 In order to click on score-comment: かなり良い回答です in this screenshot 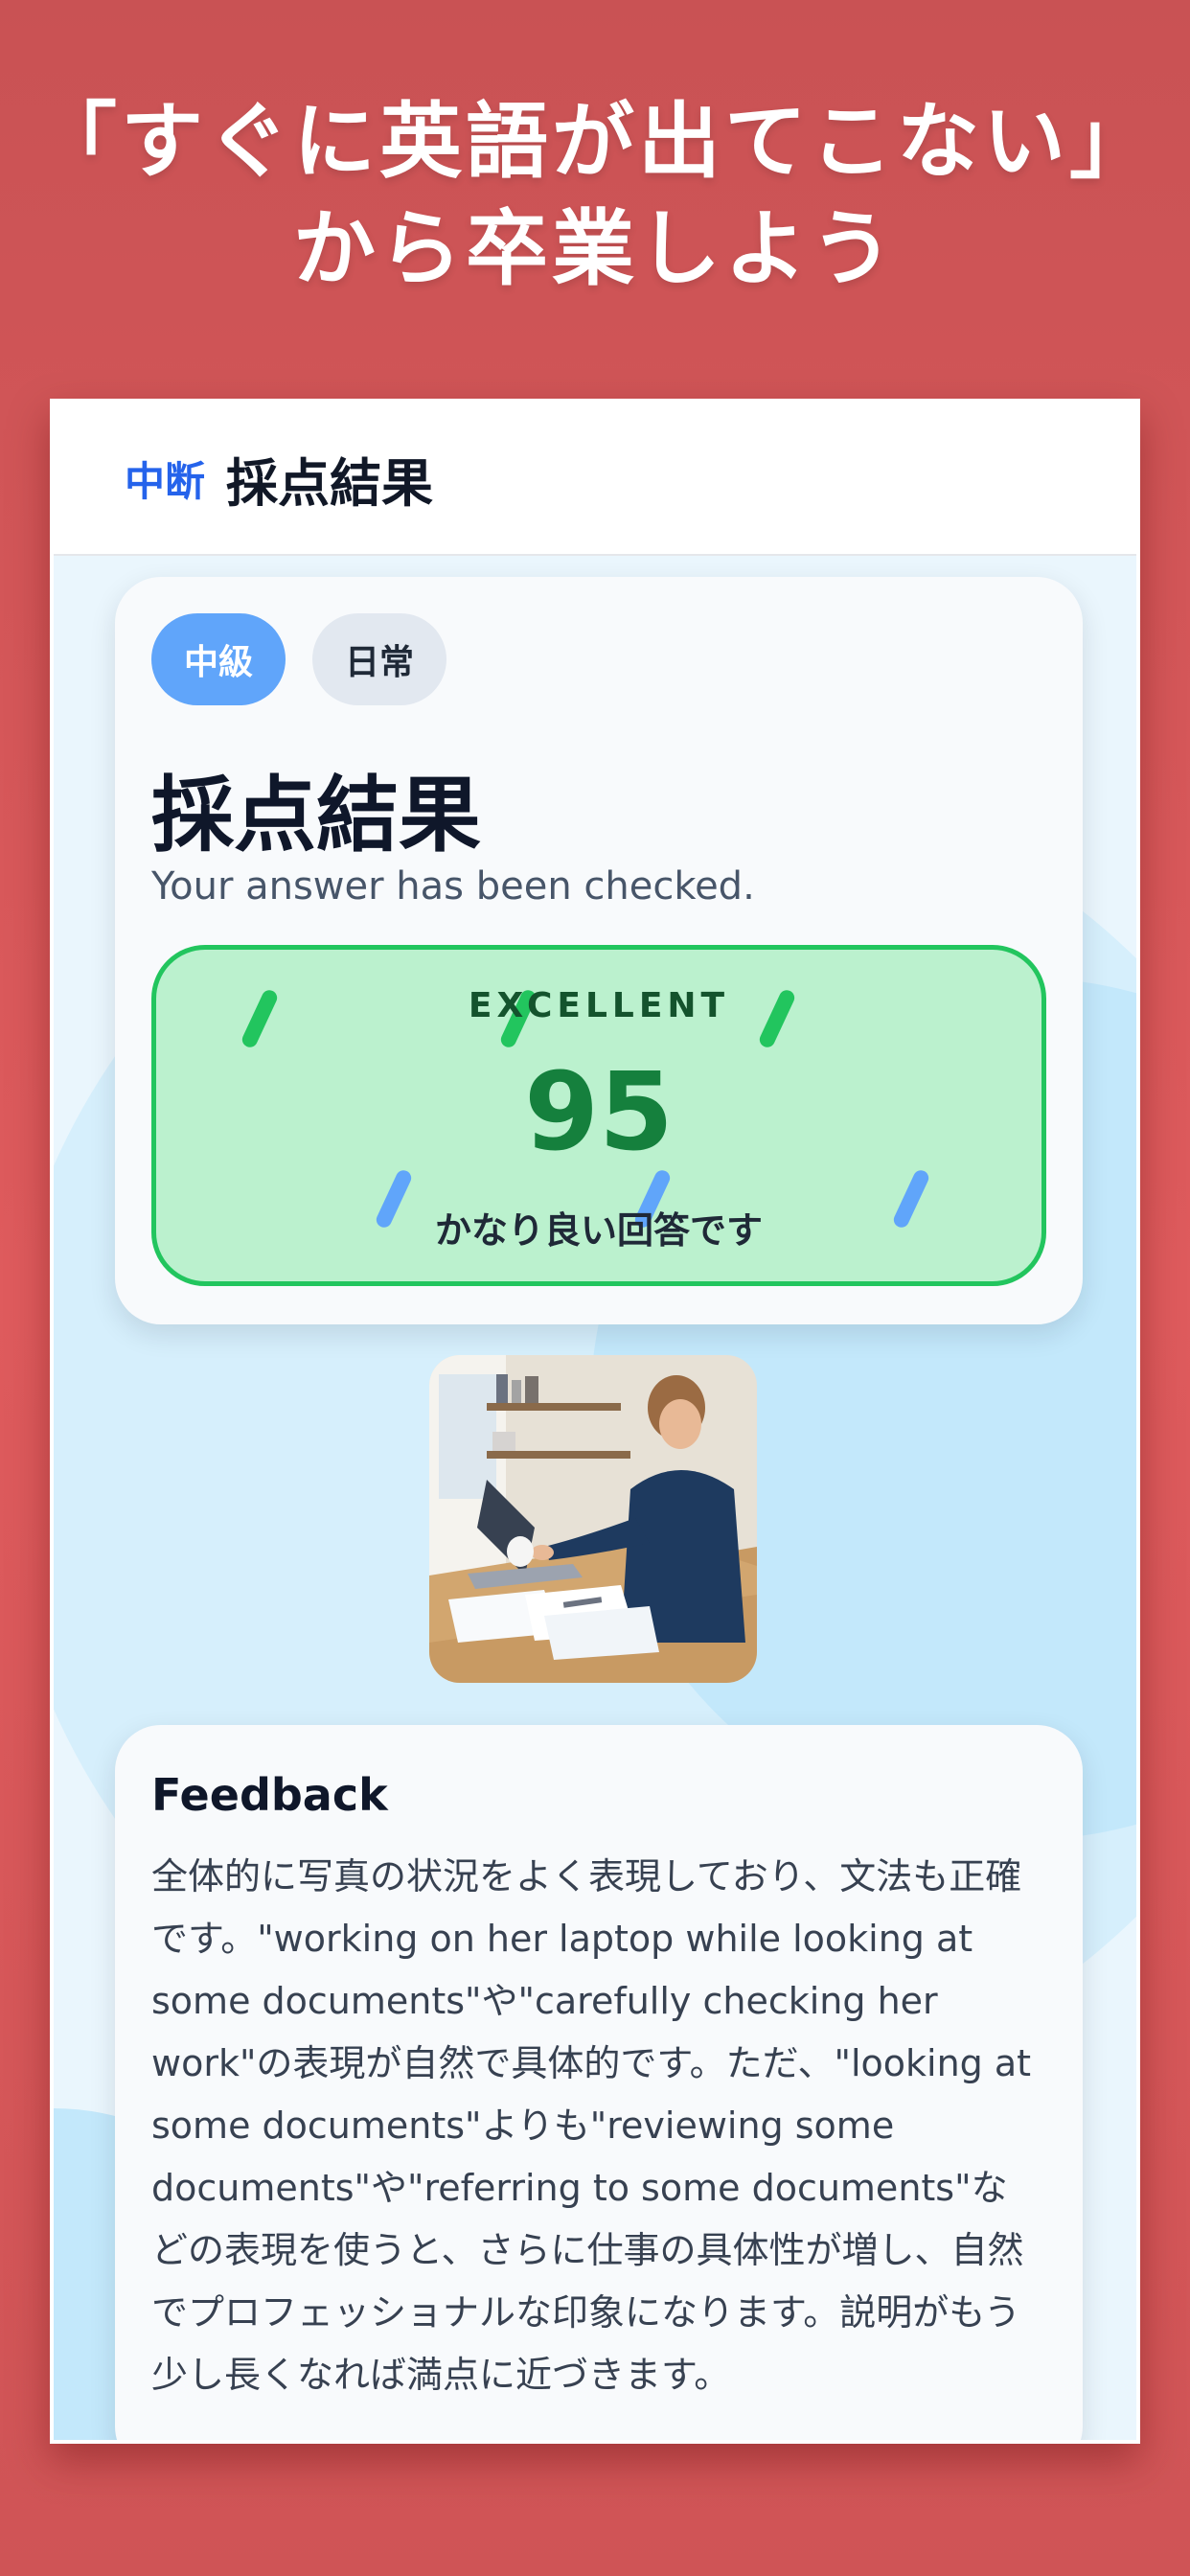, I will do `click(599, 1230)`.